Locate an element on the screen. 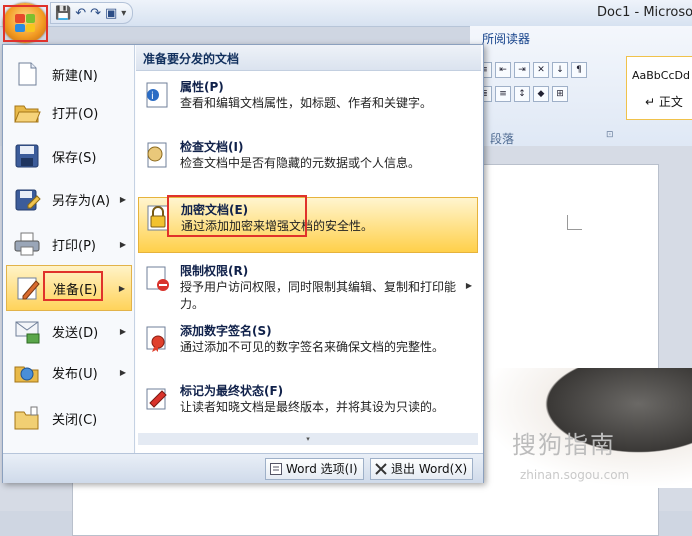  menu-item-open: 打开(O) is located at coordinates (69, 112).